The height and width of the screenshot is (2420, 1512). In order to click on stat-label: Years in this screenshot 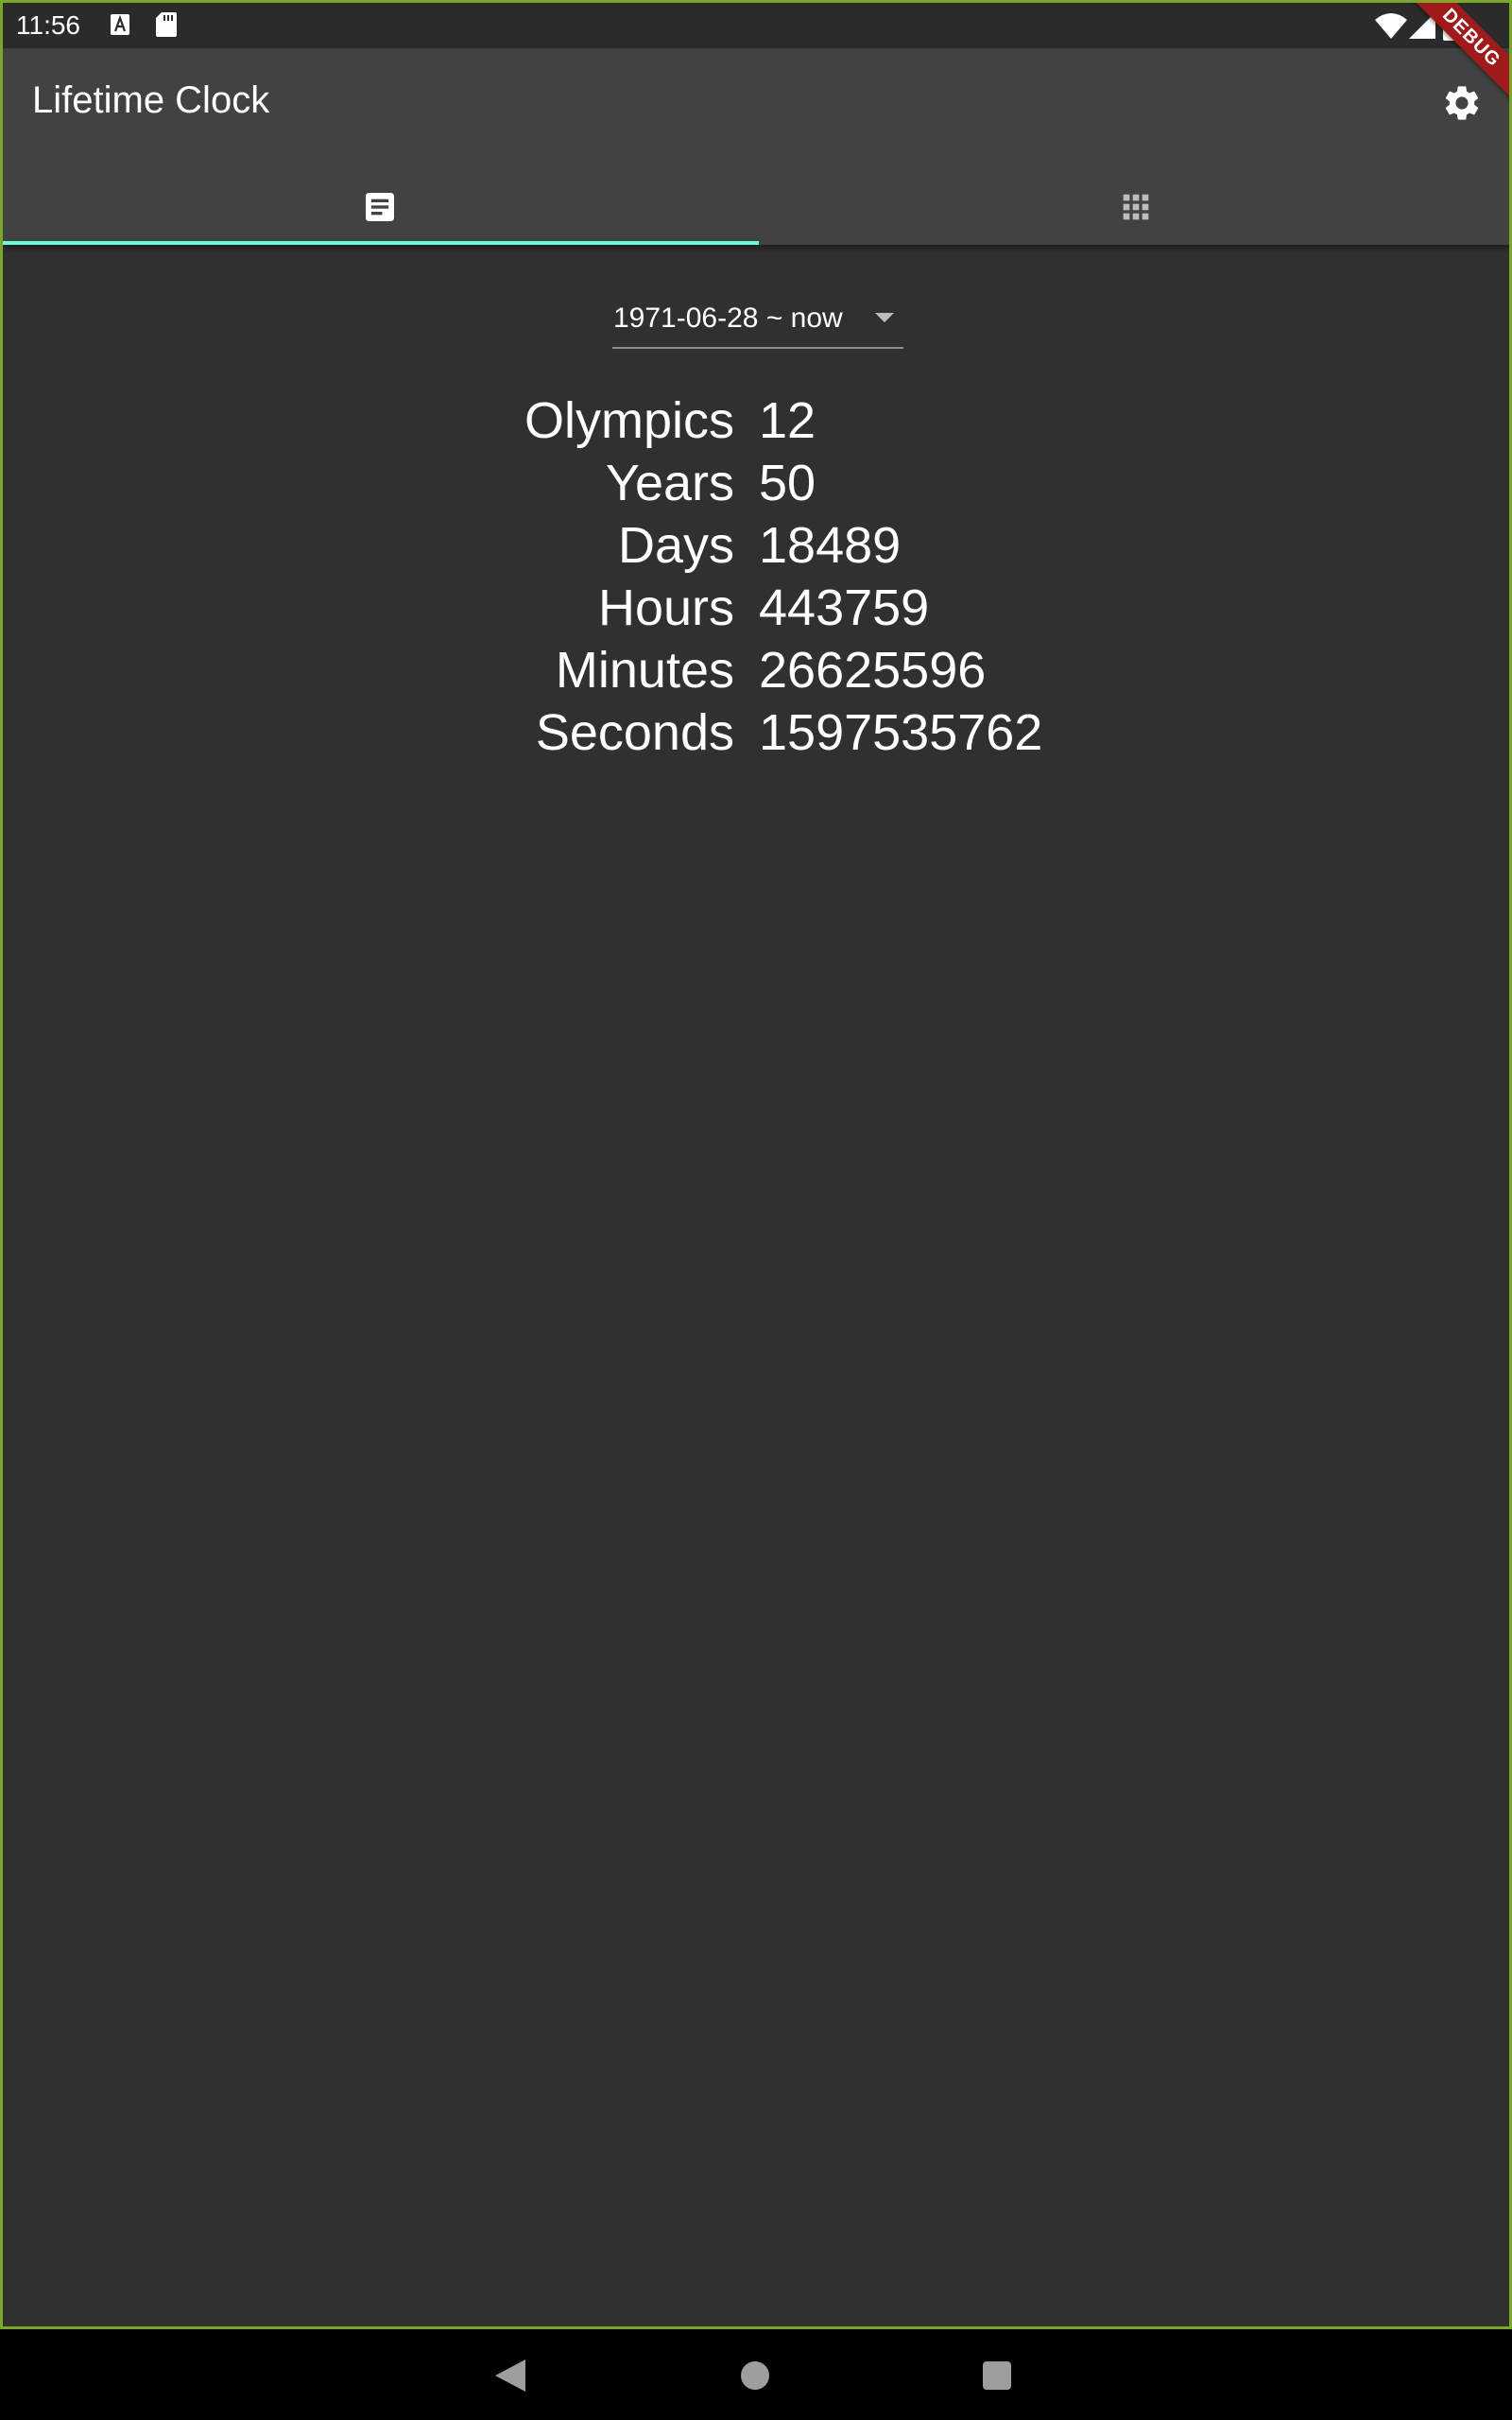, I will do `click(669, 483)`.